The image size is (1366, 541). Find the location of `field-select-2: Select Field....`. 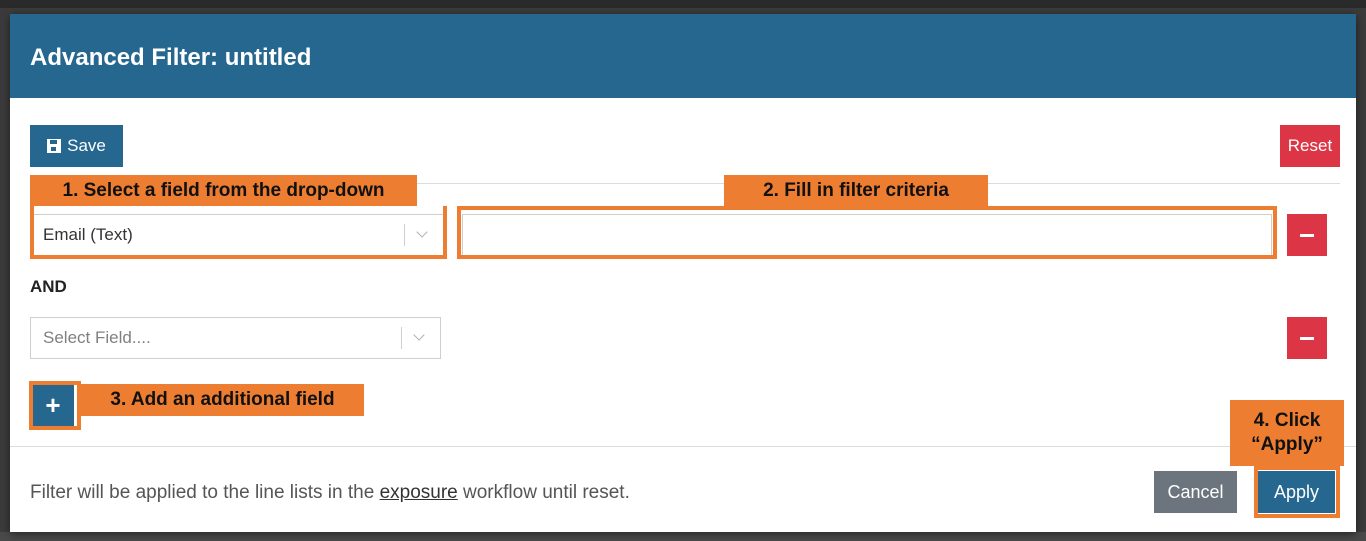

field-select-2: Select Field.... is located at coordinates (235, 338).